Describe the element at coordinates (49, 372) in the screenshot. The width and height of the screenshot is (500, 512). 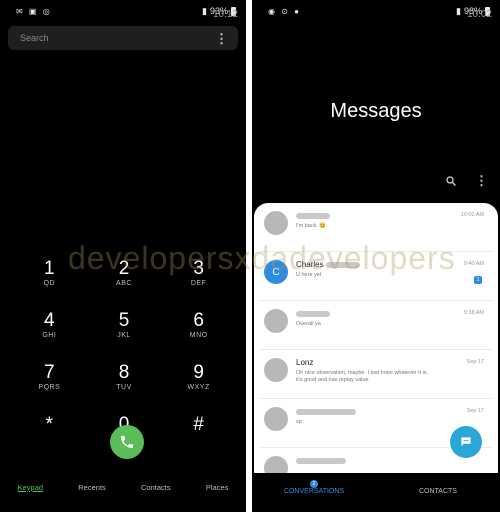
I see `key-digit: 7` at that location.